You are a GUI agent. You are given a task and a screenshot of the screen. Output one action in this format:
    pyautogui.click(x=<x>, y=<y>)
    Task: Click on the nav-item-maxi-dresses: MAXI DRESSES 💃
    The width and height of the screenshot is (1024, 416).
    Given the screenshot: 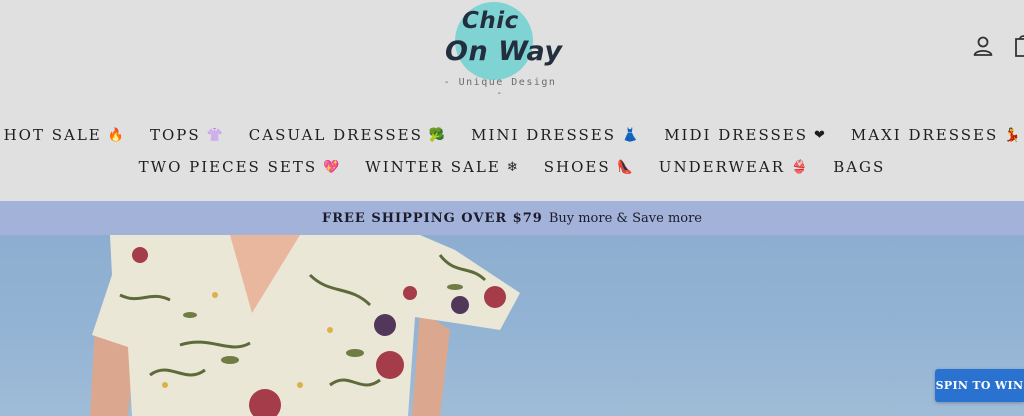 What is the action you would take?
    pyautogui.click(x=936, y=135)
    